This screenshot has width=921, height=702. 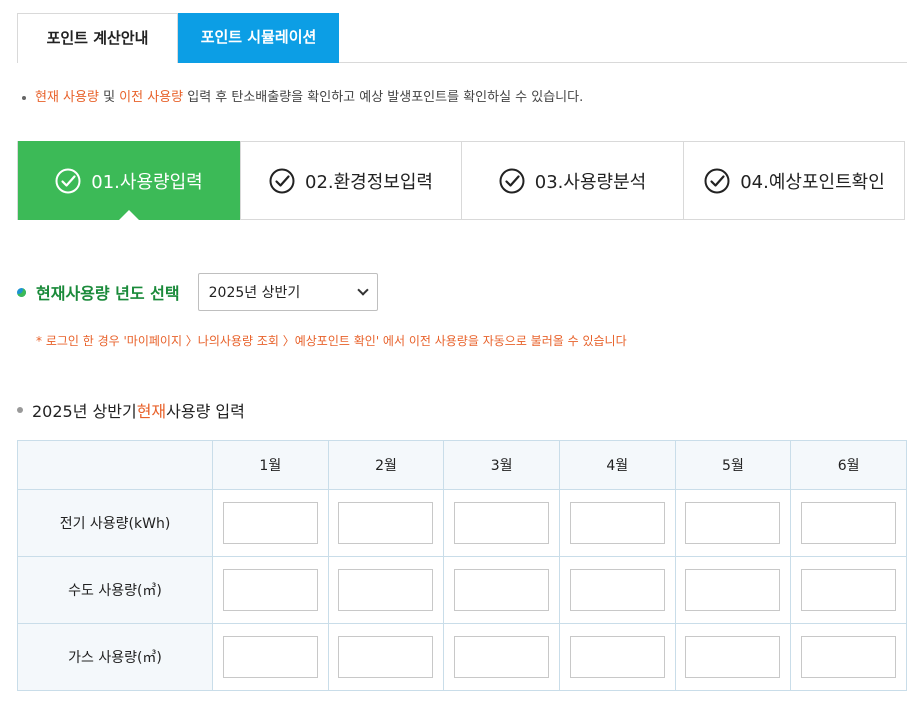 I want to click on info-highlight-current: 현재 사용량, so click(x=67, y=97).